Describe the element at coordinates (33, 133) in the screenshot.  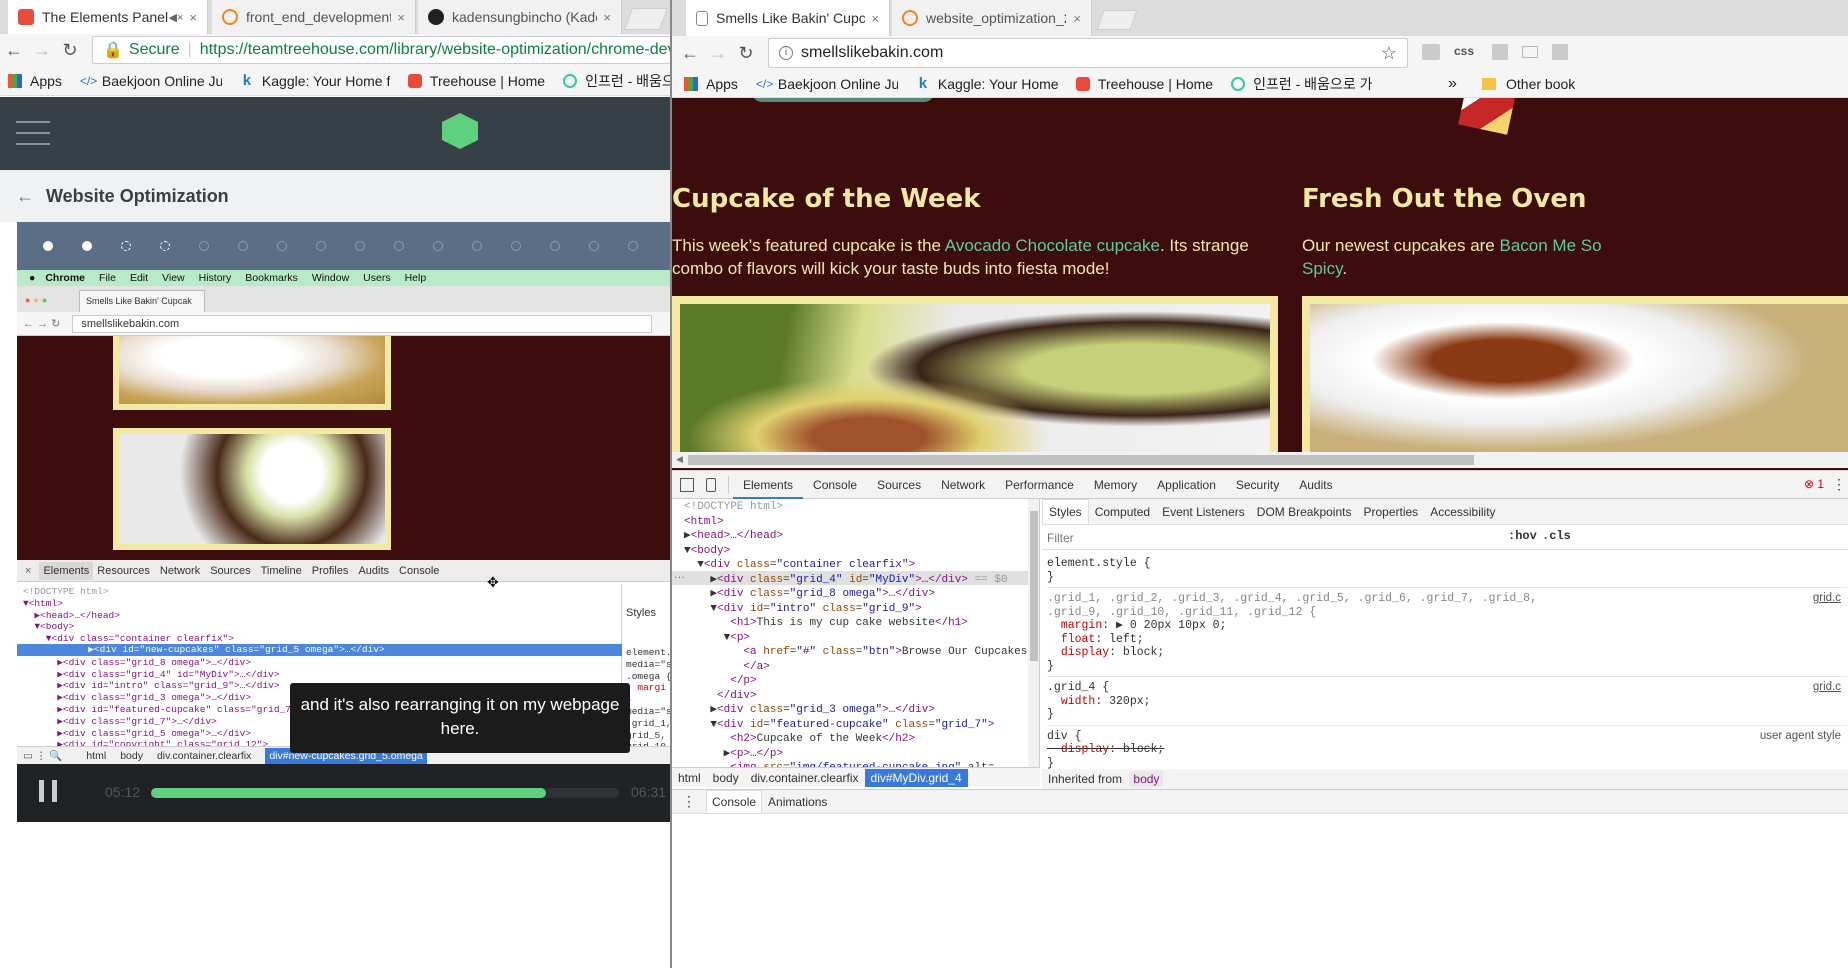
I see `hamburger-menu-icon` at that location.